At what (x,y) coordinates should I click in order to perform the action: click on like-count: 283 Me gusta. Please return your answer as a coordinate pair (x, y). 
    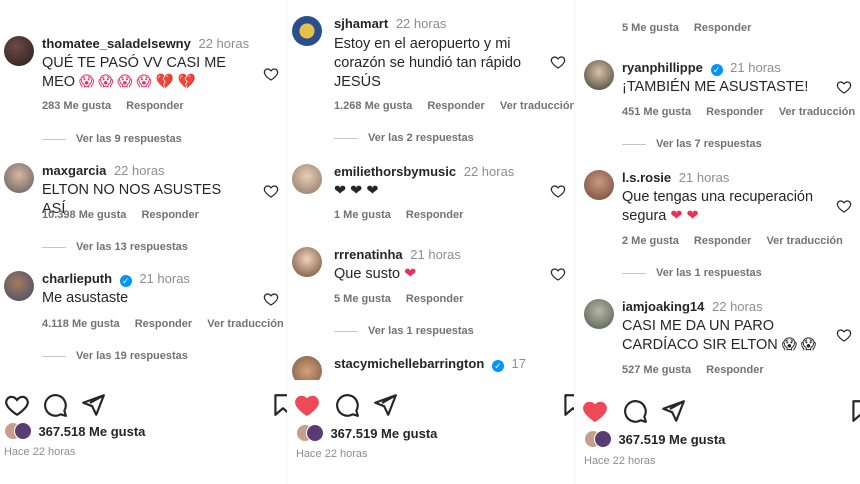
    Looking at the image, I should click on (76, 106).